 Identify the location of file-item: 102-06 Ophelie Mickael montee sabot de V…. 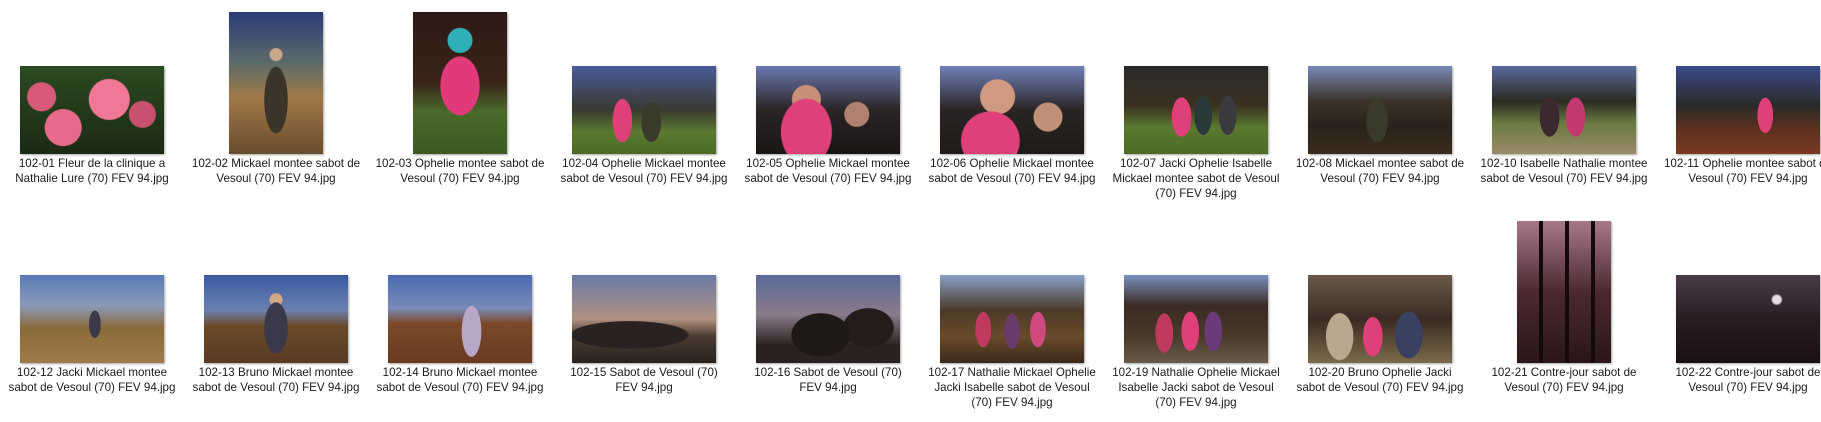
(1012, 106).